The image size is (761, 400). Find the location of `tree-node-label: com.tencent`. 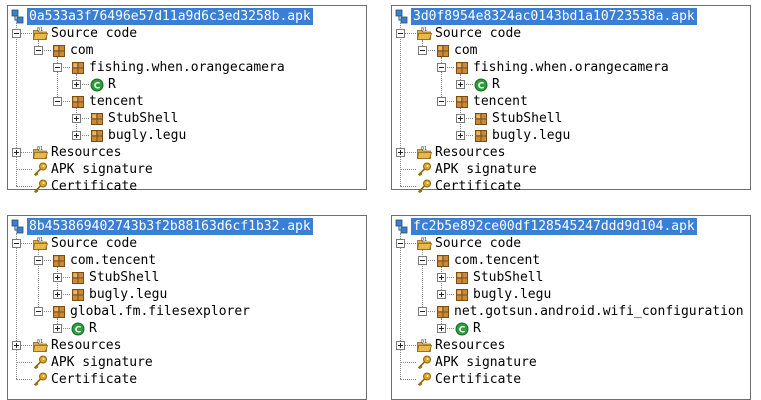

tree-node-label: com.tencent is located at coordinates (497, 260).